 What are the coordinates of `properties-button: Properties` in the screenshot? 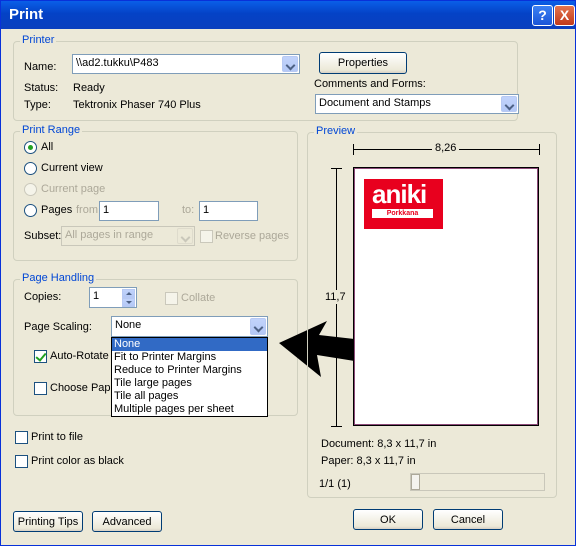 It's located at (363, 63).